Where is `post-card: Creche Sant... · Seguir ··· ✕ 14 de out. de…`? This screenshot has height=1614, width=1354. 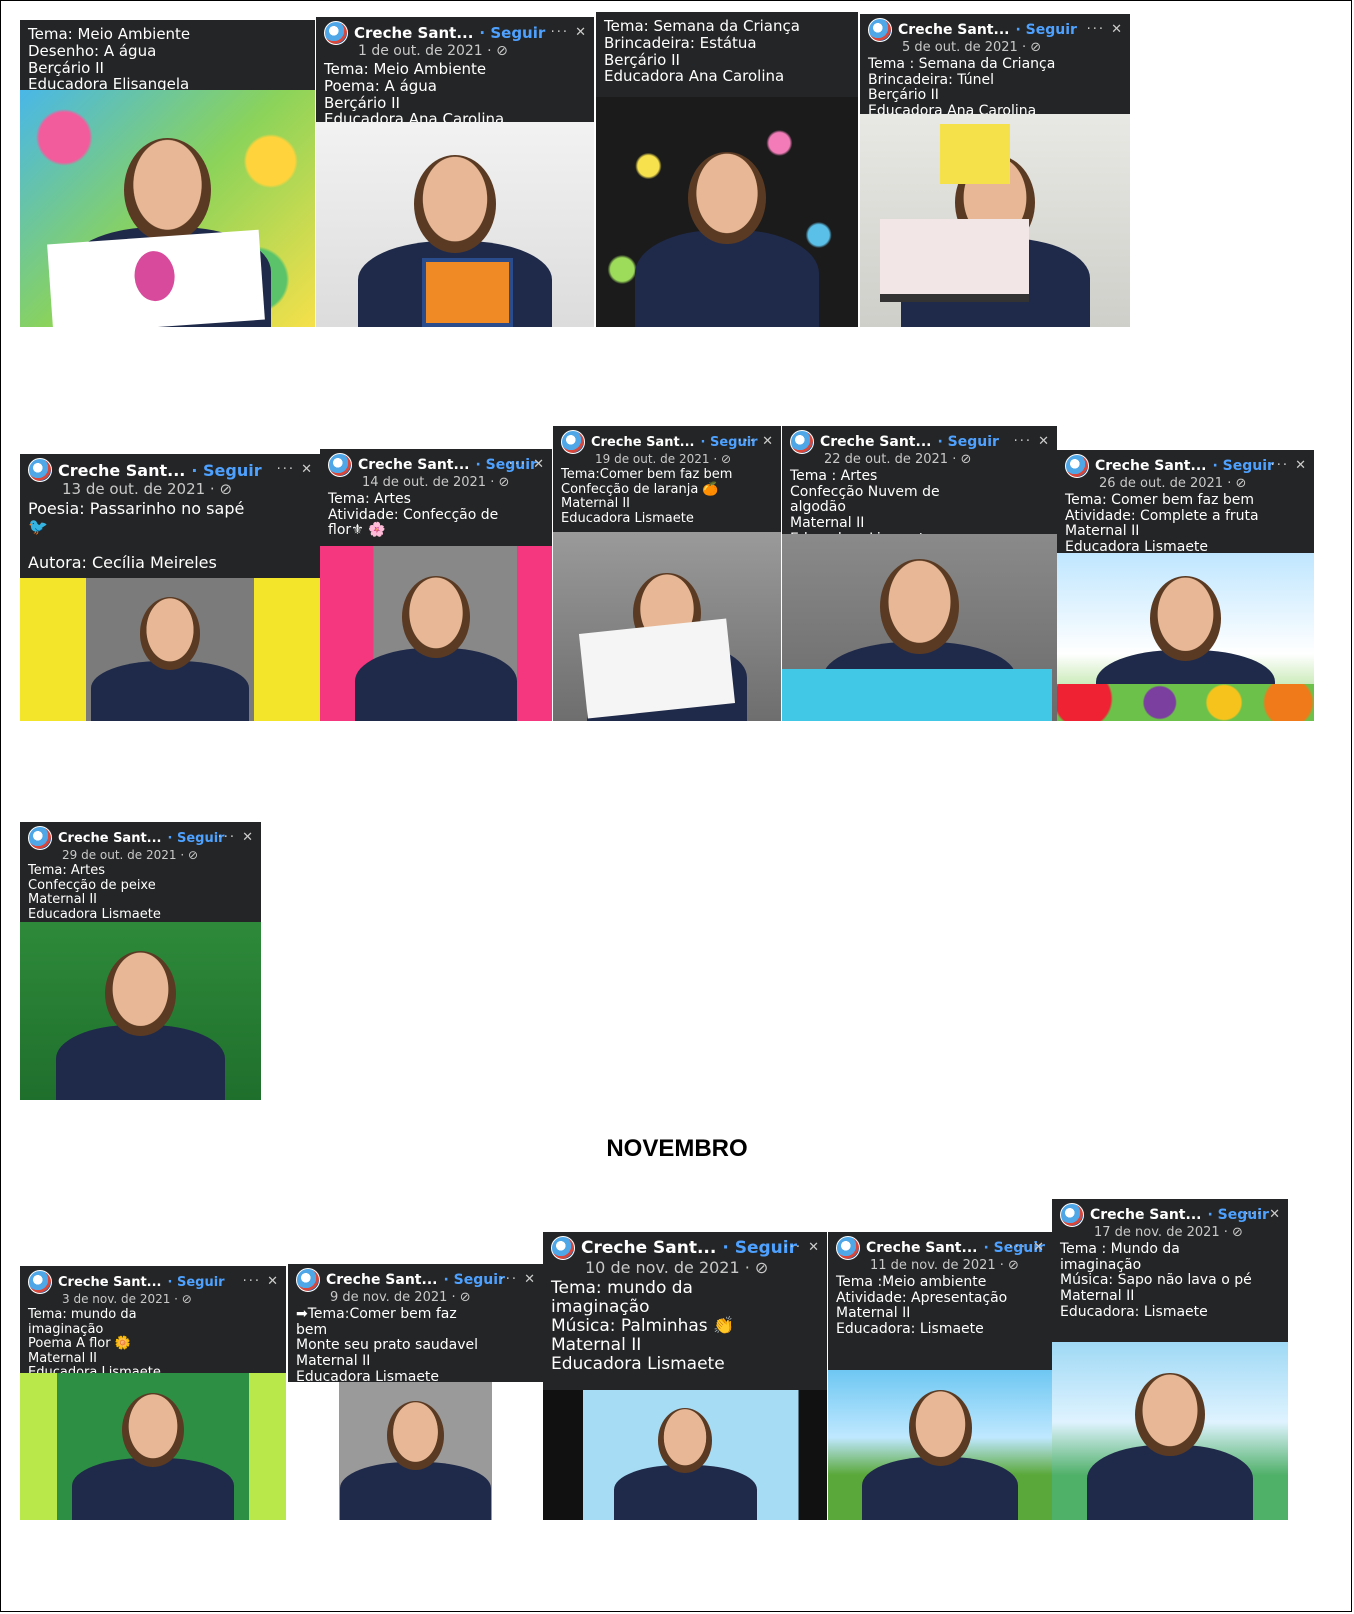 post-card: Creche Sant... · Seguir ··· ✕ 14 de out. de… is located at coordinates (436, 585).